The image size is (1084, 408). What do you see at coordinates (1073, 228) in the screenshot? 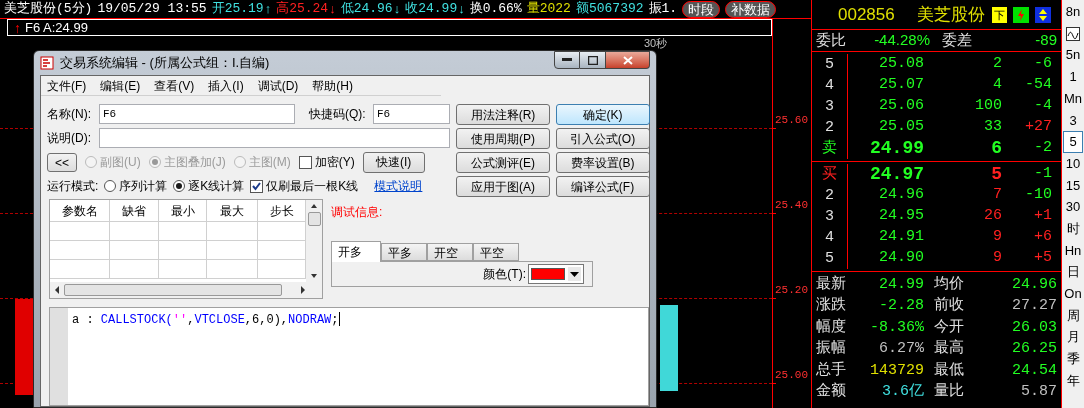
I see `period-button: 时` at bounding box center [1073, 228].